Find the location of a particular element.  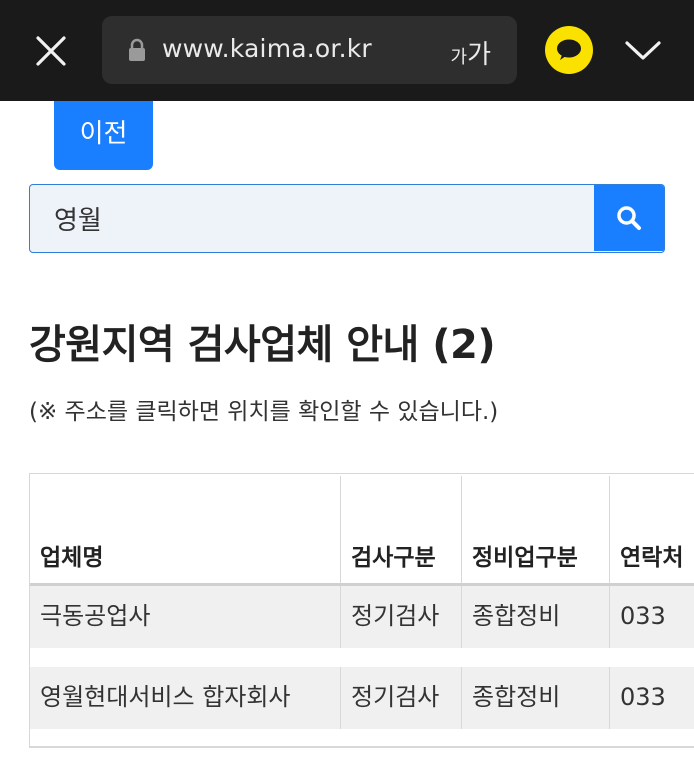

table-header: 업체명 검사구분 정비업구분 연락처 is located at coordinates (362, 529).